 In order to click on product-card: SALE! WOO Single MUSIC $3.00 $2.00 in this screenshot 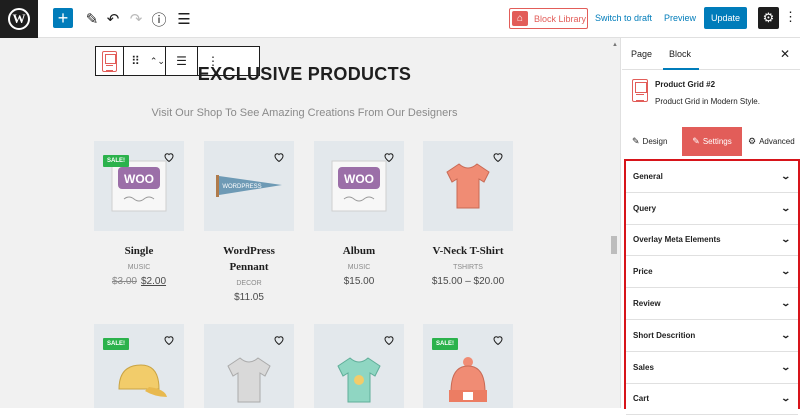, I will do `click(139, 214)`.